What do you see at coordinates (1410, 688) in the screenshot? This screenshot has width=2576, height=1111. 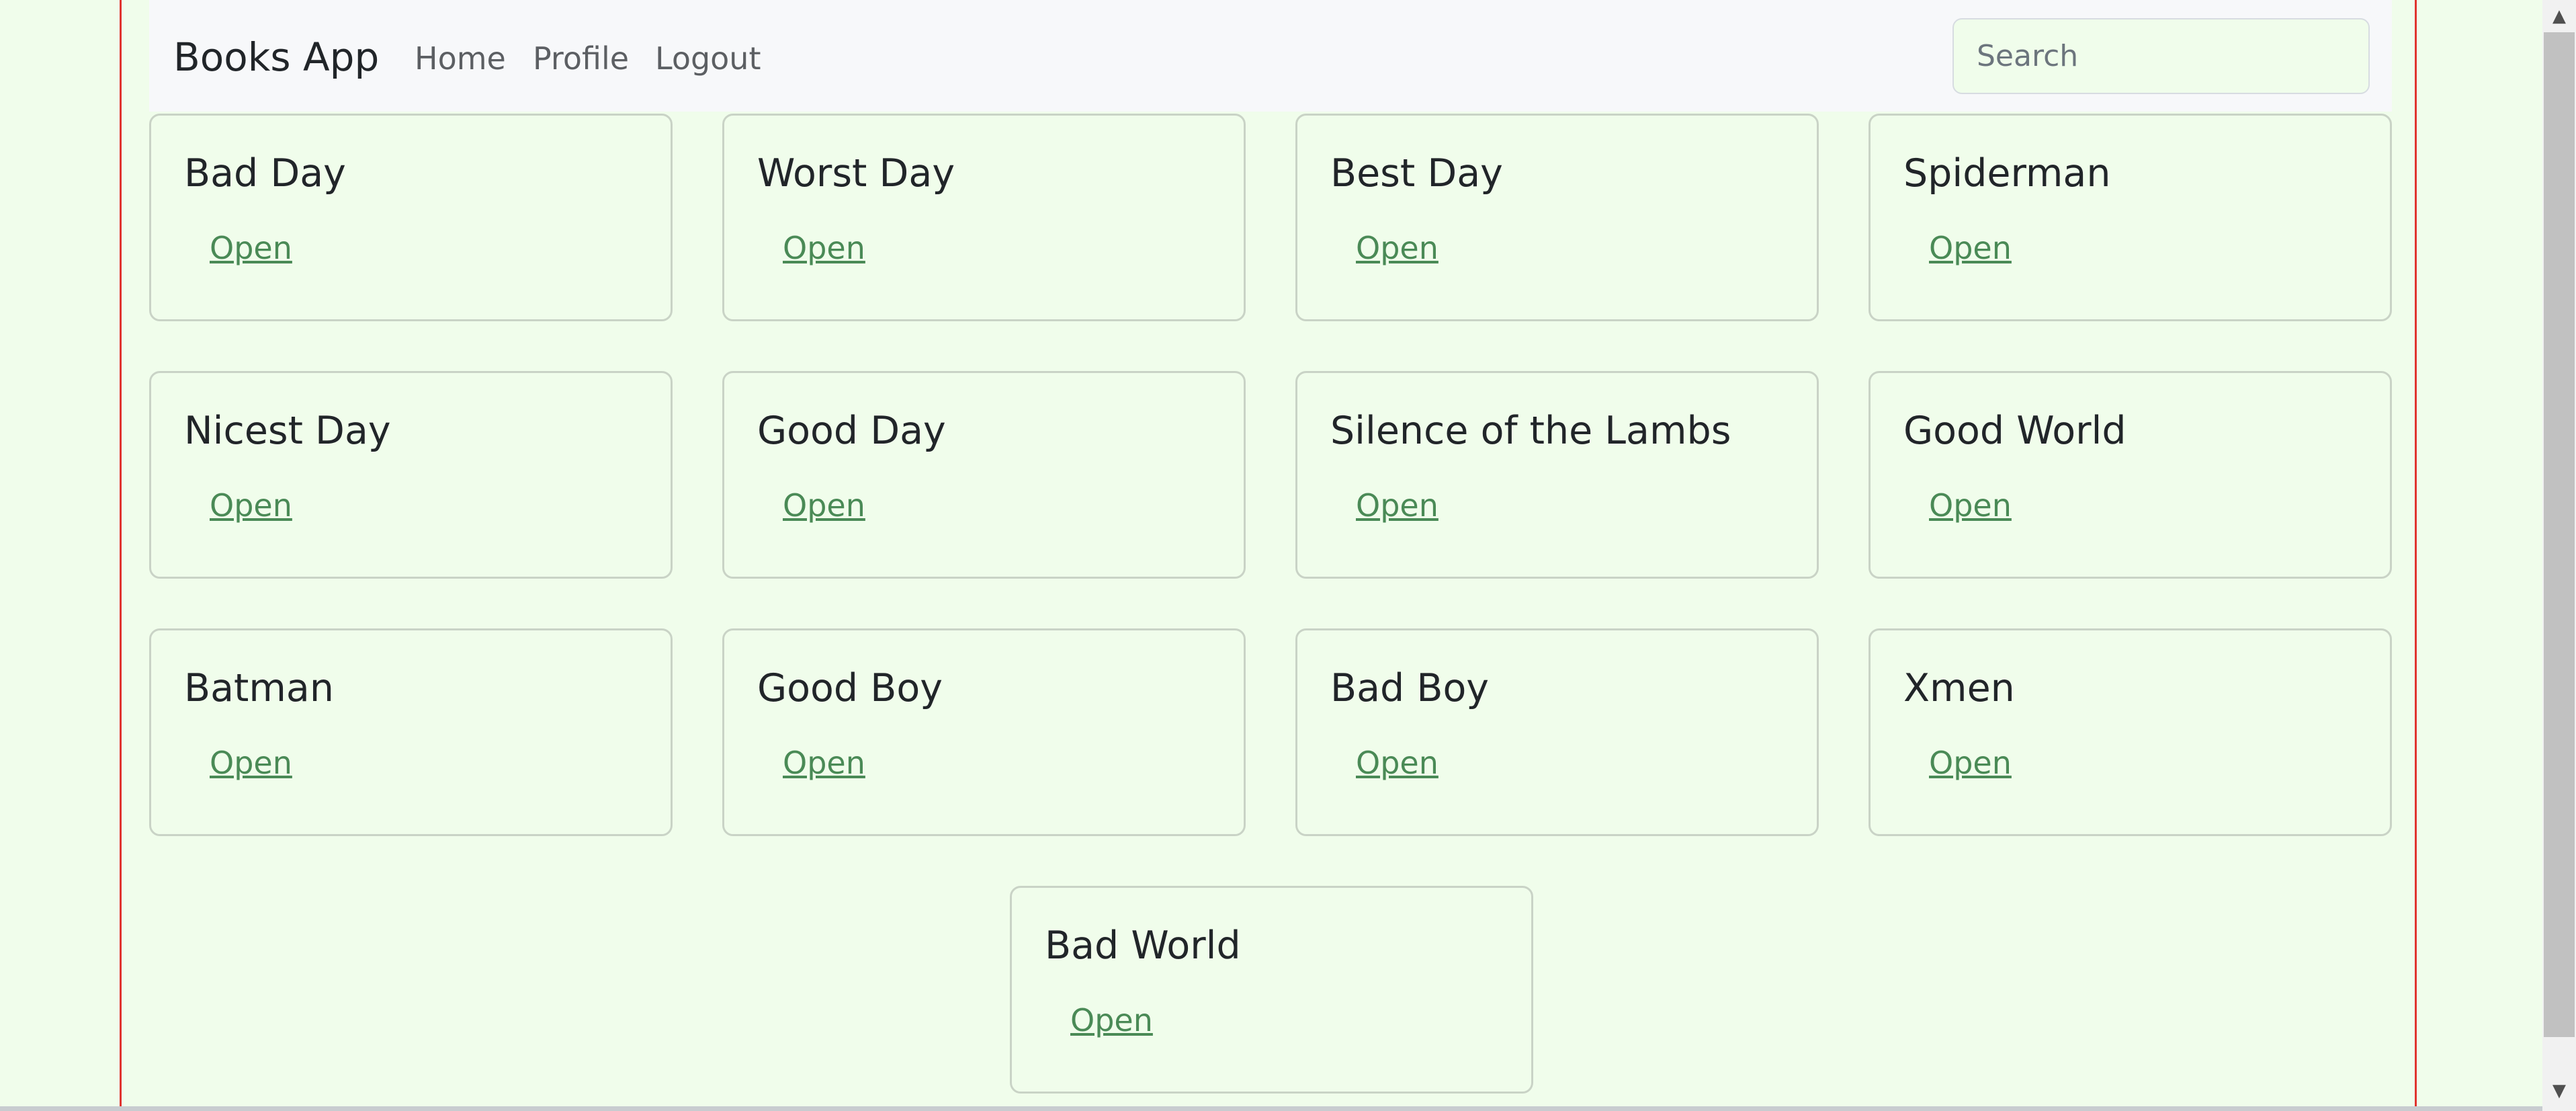 I see `book-title: Bad Boy` at bounding box center [1410, 688].